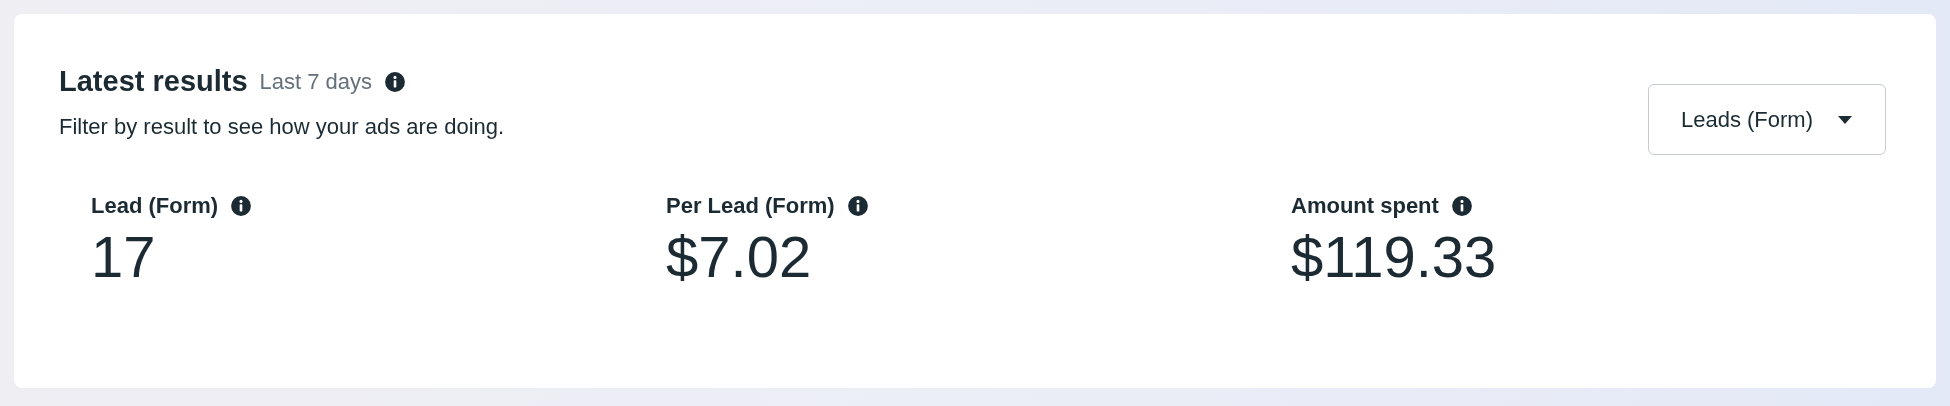  What do you see at coordinates (750, 206) in the screenshot?
I see `metric-label: Per Lead (Form)` at bounding box center [750, 206].